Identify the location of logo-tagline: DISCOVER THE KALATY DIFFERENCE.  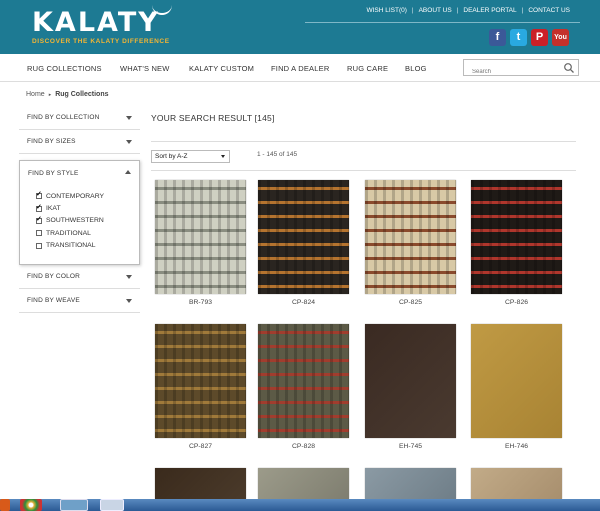
(101, 41).